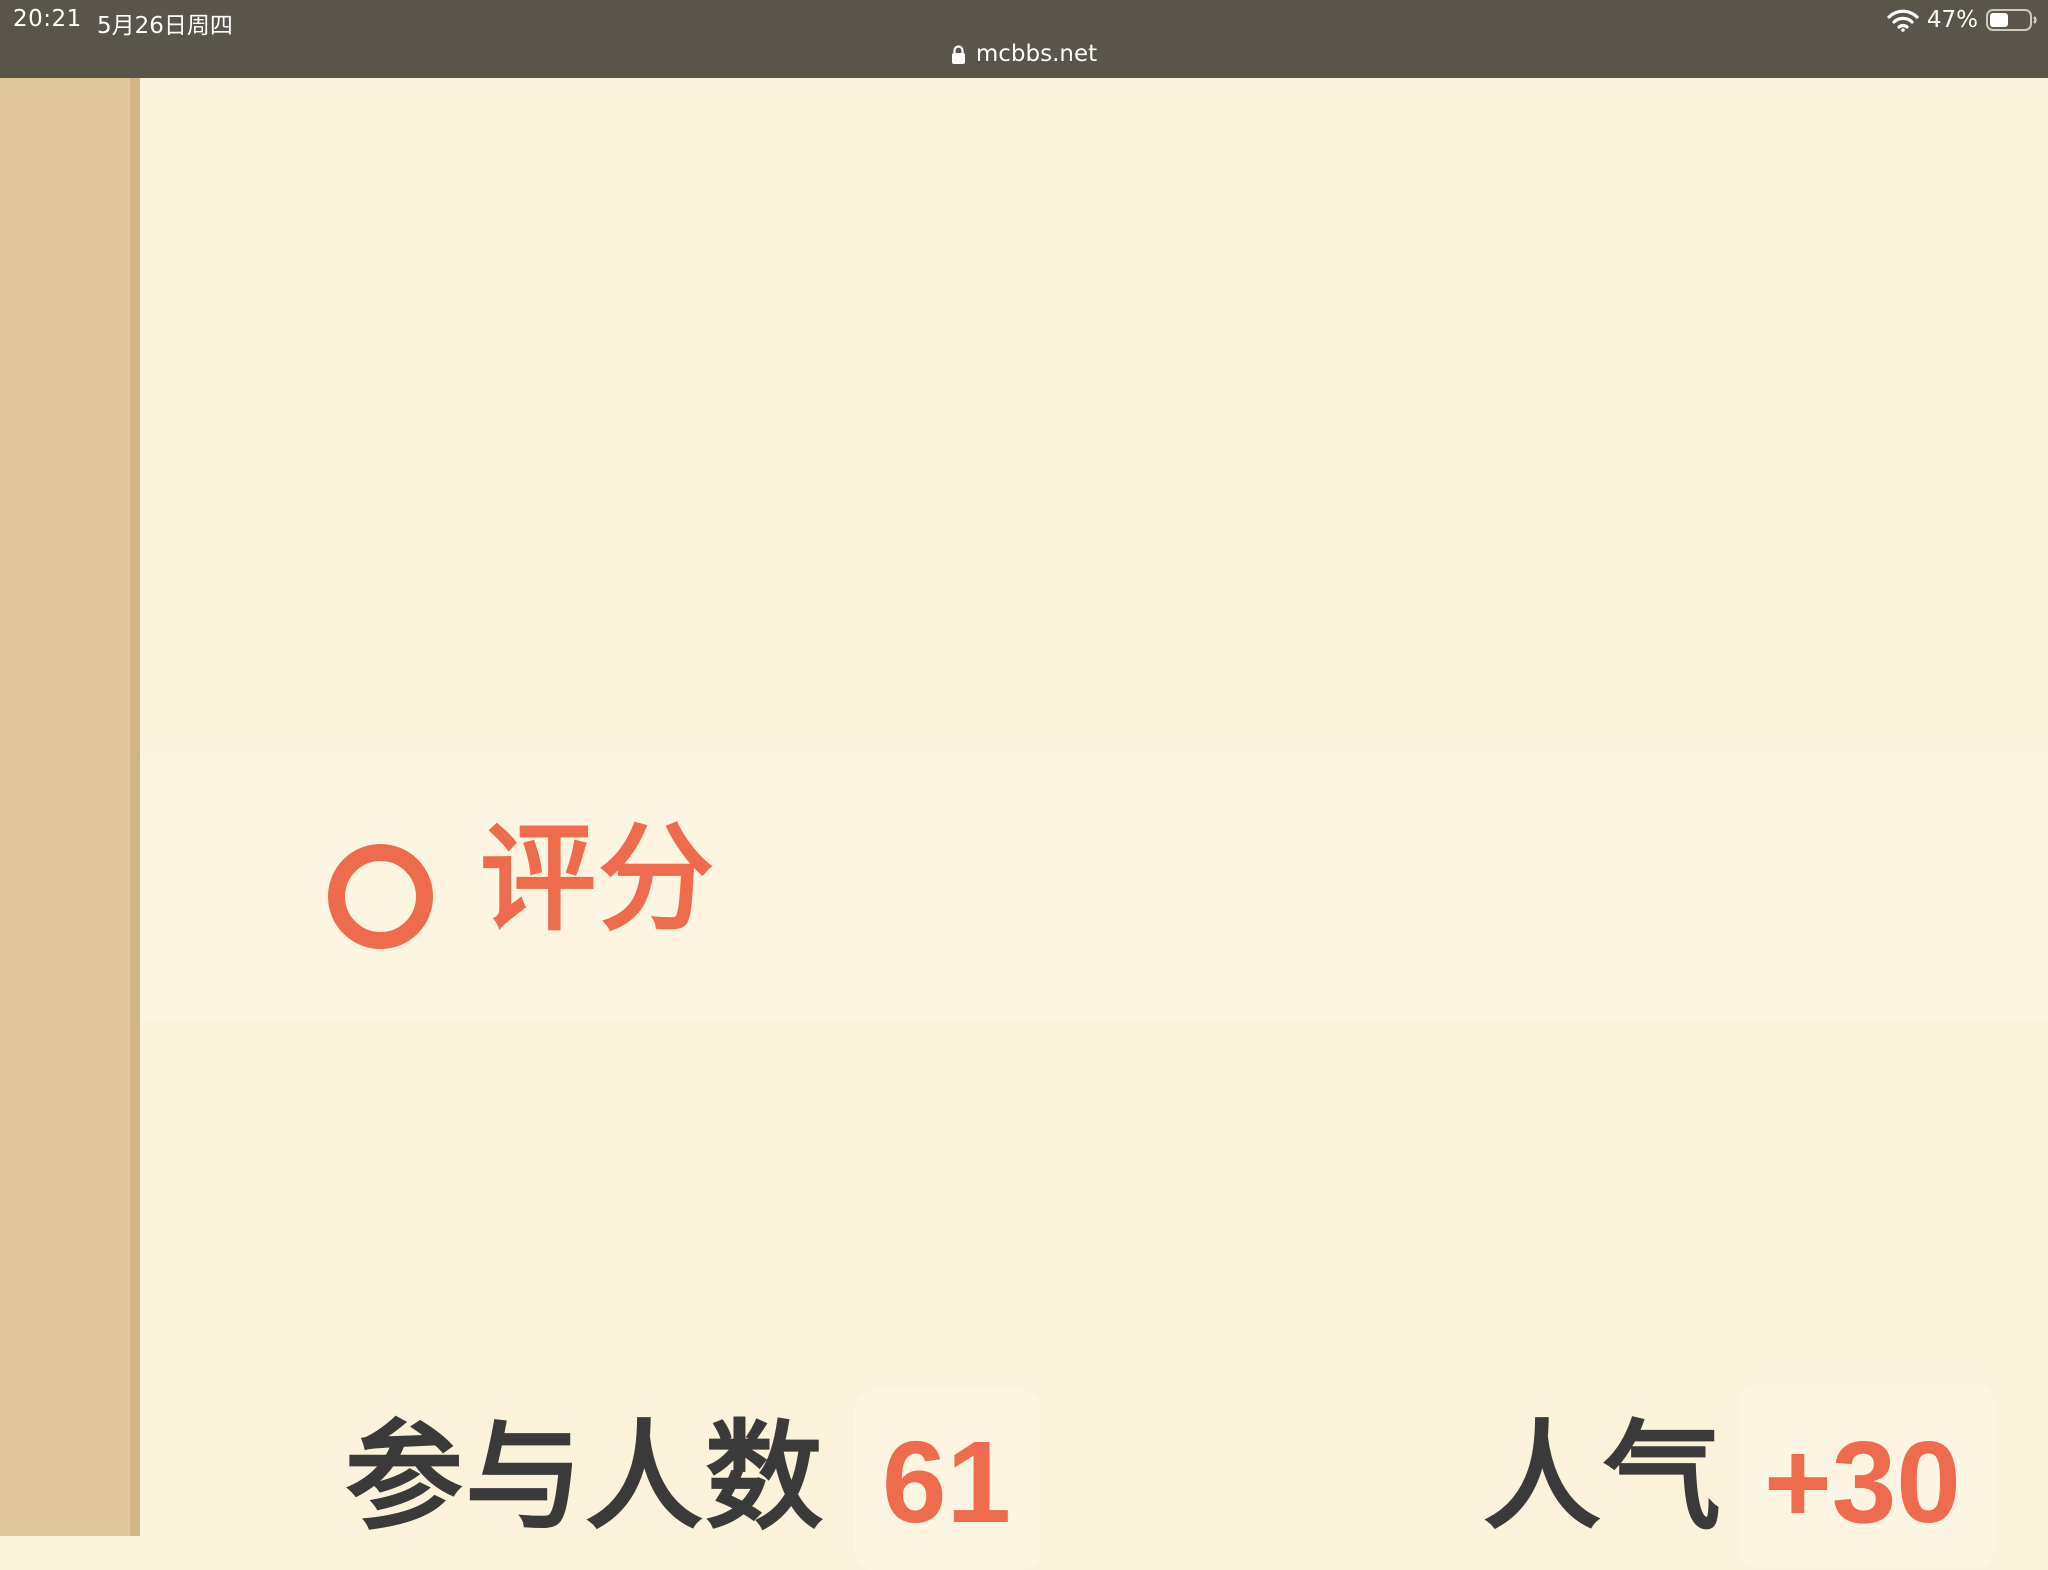  Describe the element at coordinates (1903, 20) in the screenshot. I see `wifi-icon` at that location.